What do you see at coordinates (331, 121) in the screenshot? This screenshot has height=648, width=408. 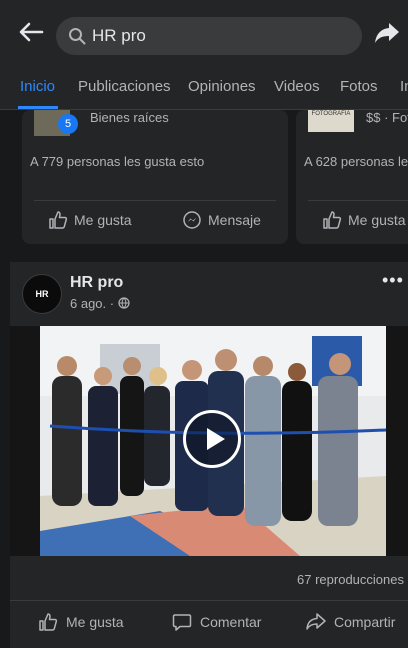 I see `page-thumbnail: FOTOGRAFIA` at bounding box center [331, 121].